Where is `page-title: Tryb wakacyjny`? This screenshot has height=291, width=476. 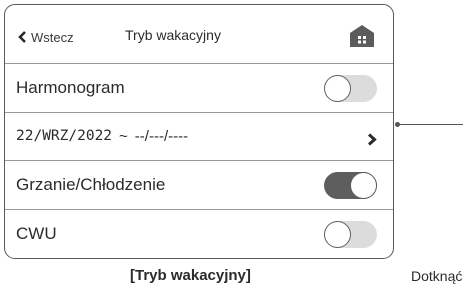
page-title: Tryb wakacyjny is located at coordinates (173, 35).